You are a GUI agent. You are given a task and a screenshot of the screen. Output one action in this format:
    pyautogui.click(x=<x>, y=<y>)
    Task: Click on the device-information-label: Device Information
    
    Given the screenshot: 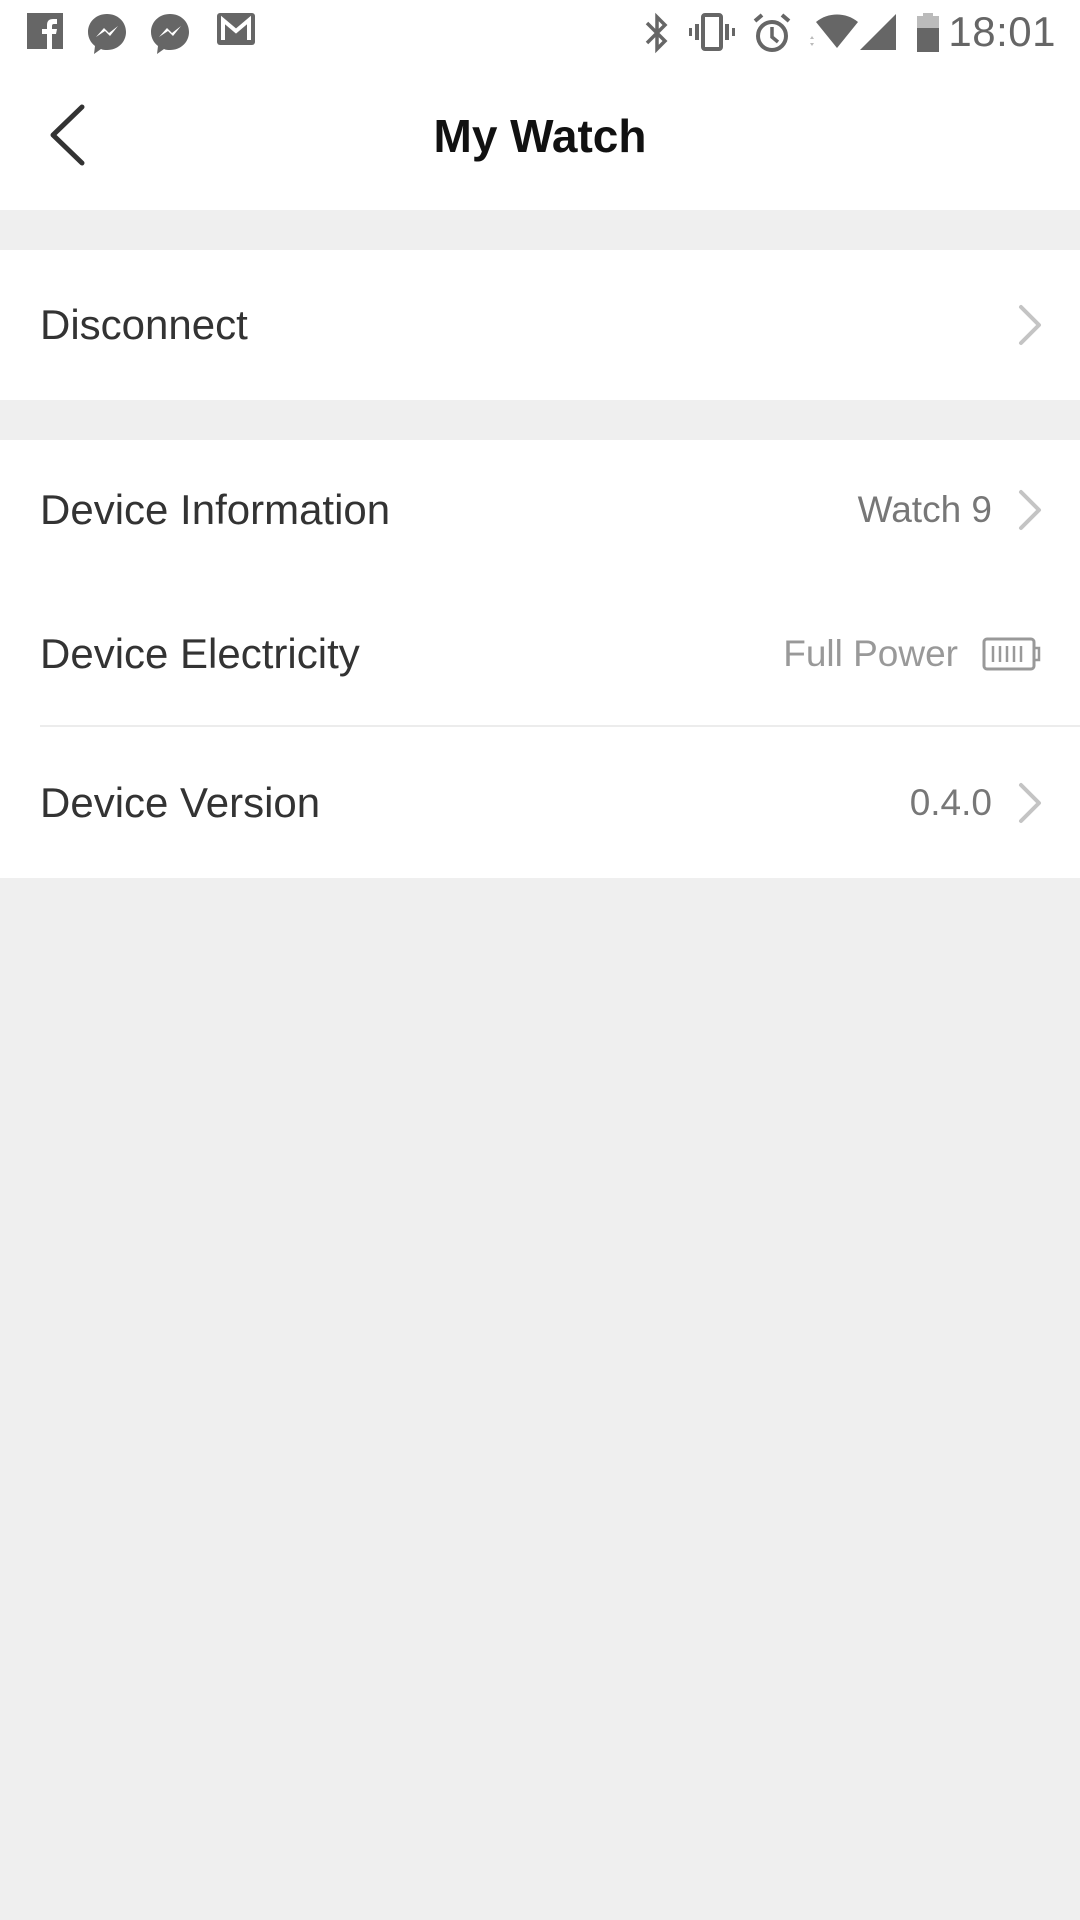 What is the action you would take?
    pyautogui.click(x=215, y=509)
    